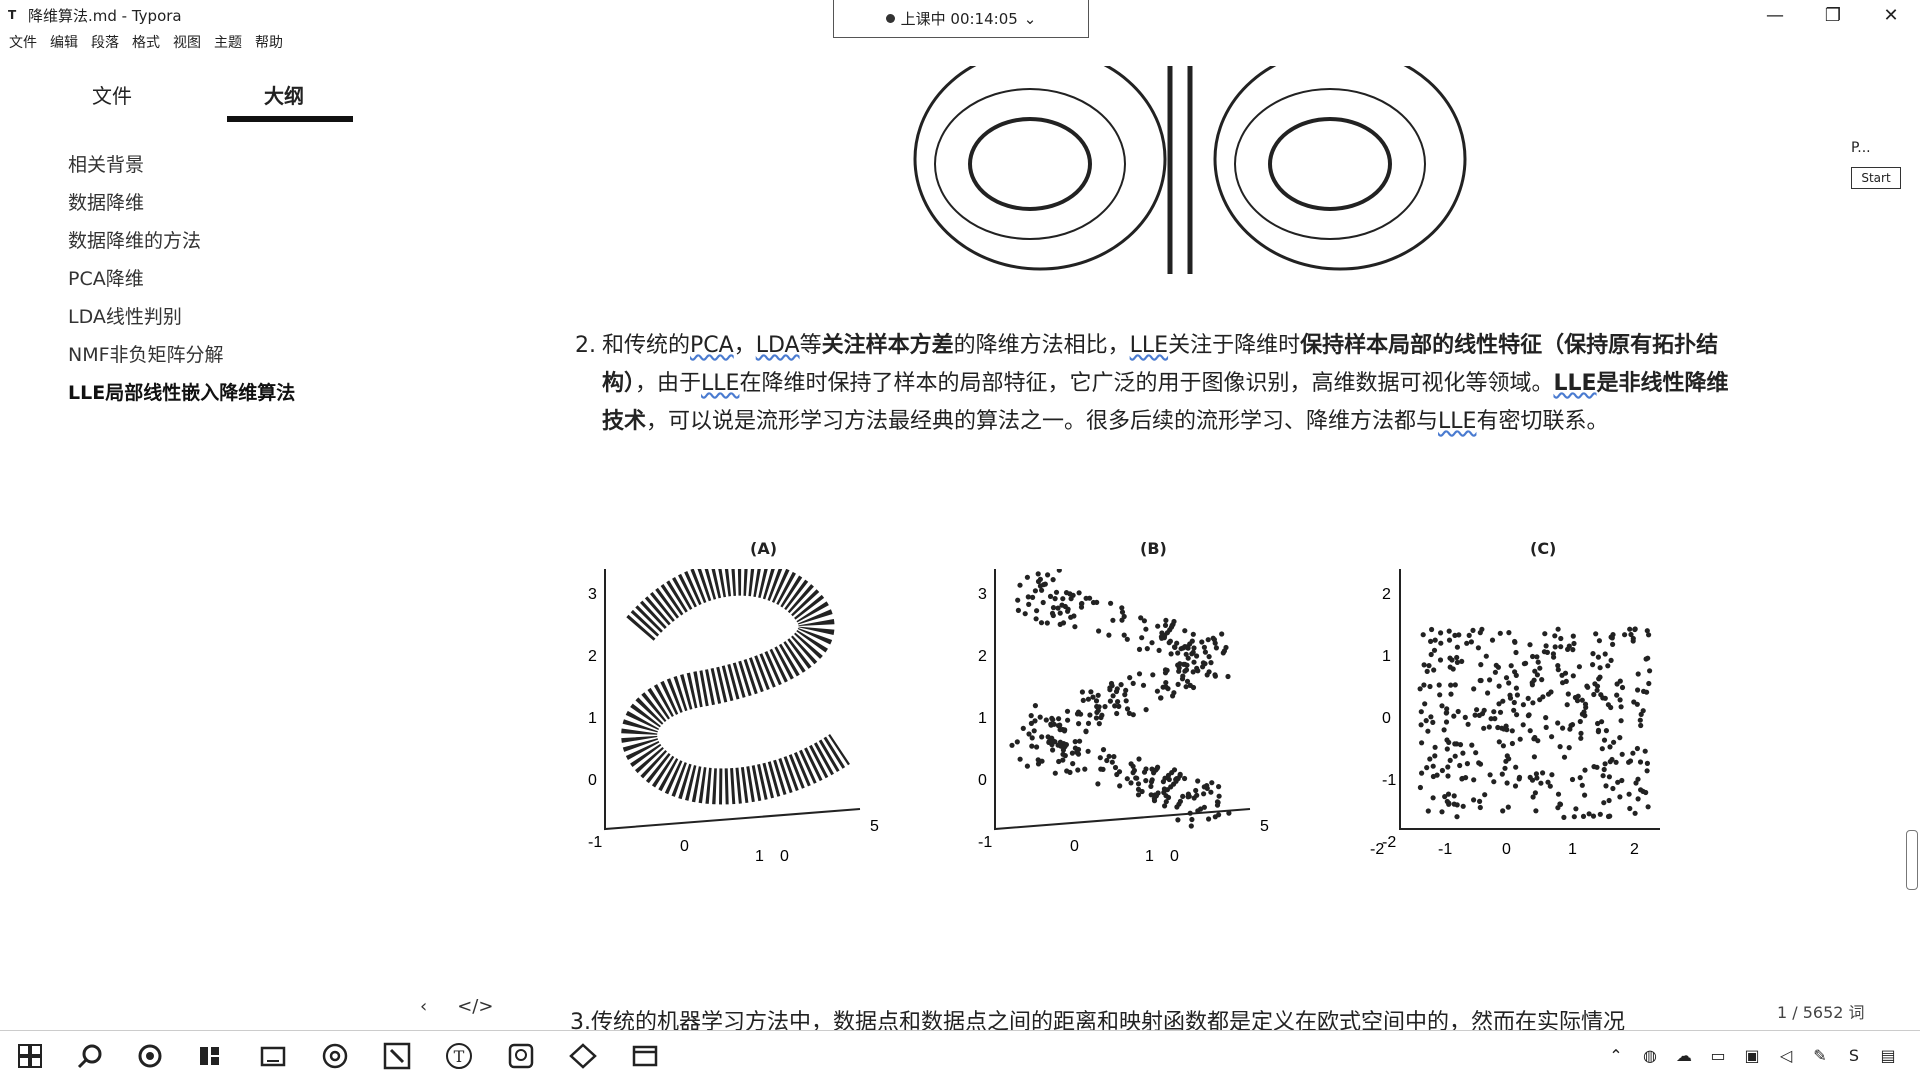  Describe the element at coordinates (269, 43) in the screenshot. I see `menu-help: 帮助` at that location.